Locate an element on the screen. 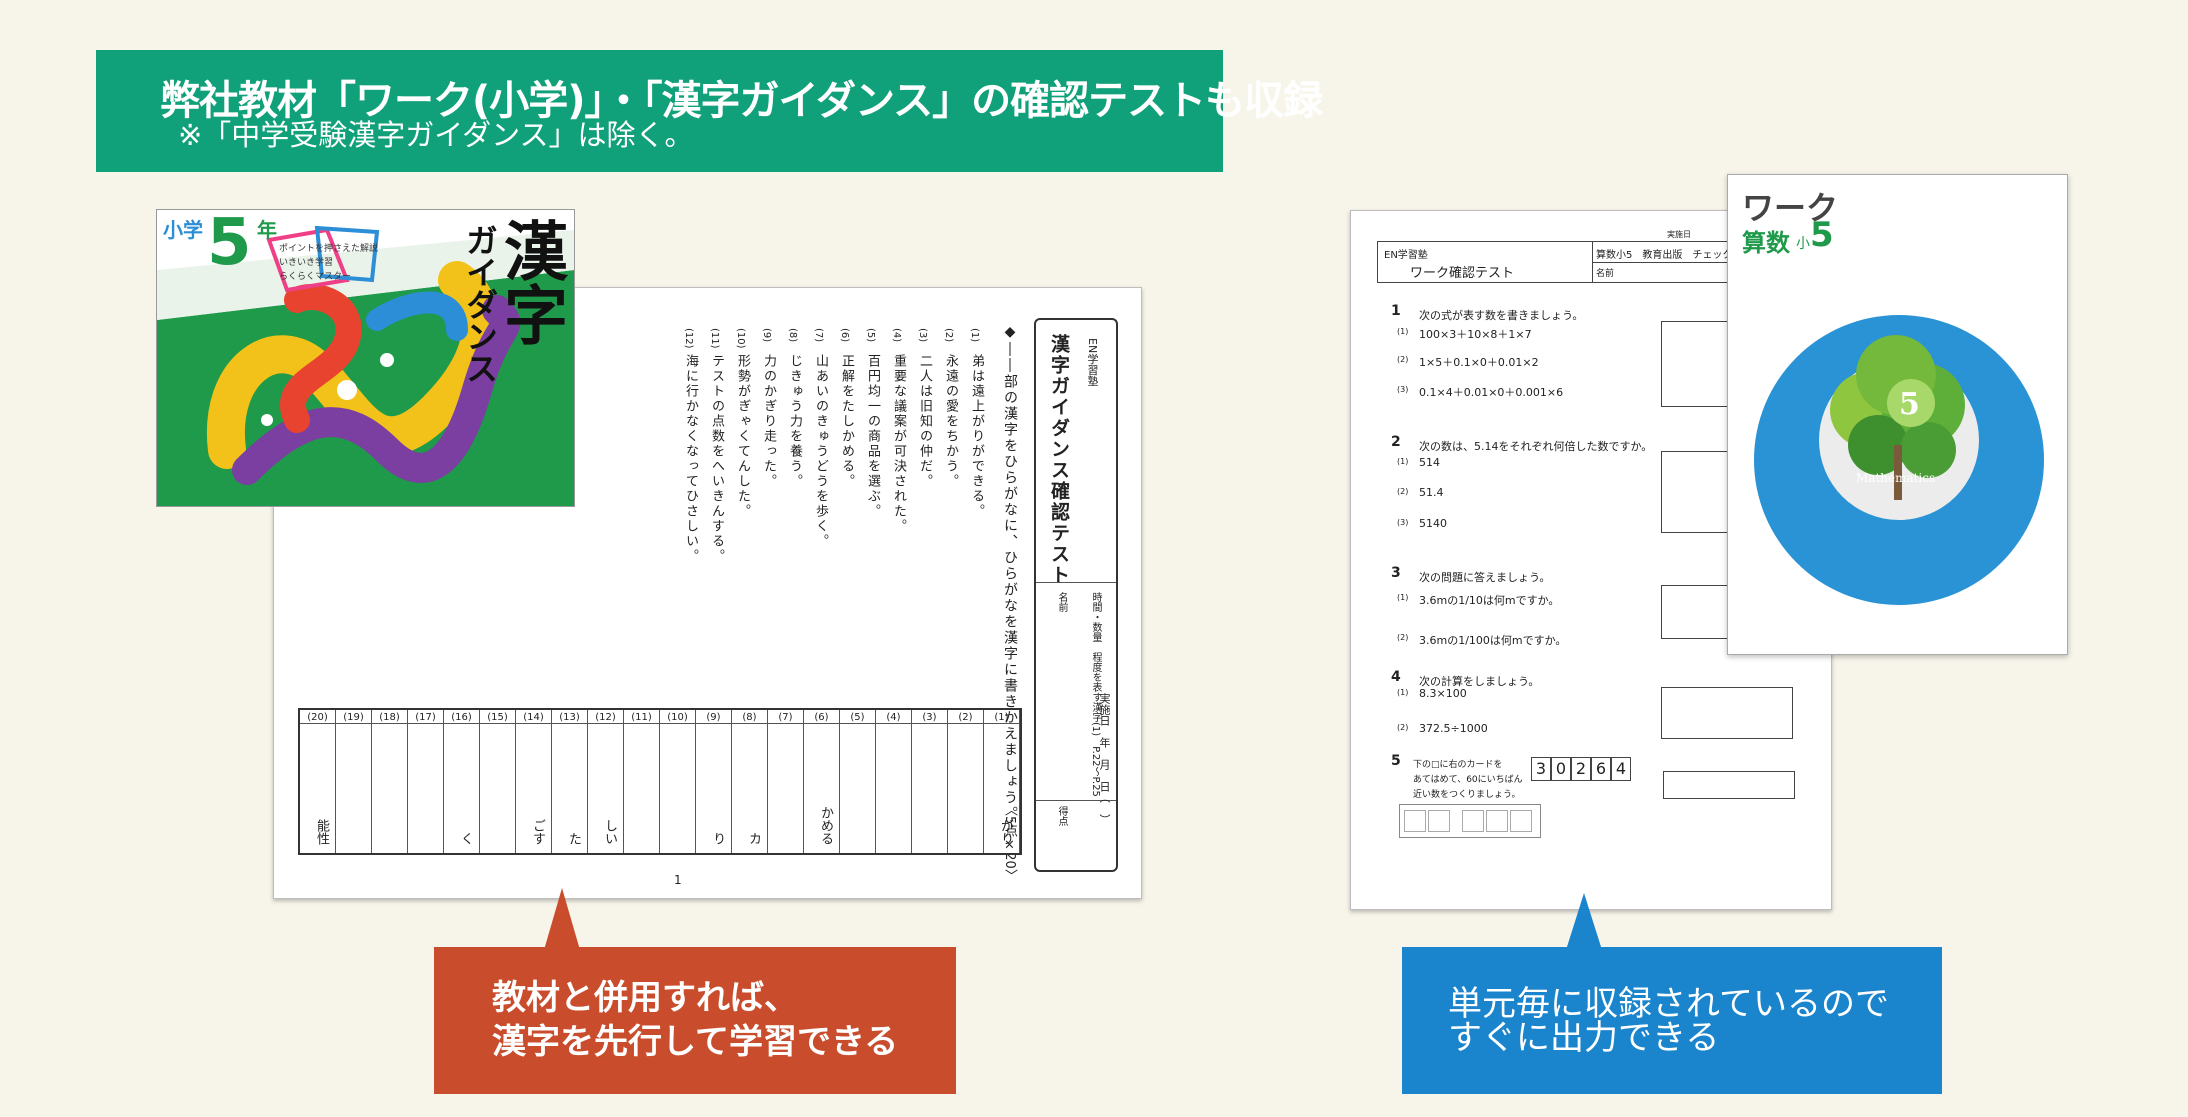  kanji-question-text: 力のかぎり走った。 is located at coordinates (768, 421).